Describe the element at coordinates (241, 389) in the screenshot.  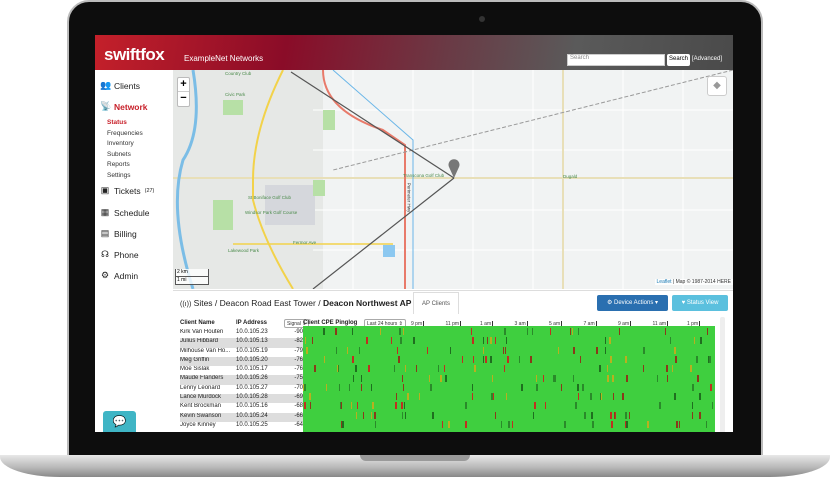
I see `table-row: Lenny Leonard 10.0.105.27 -70` at that location.